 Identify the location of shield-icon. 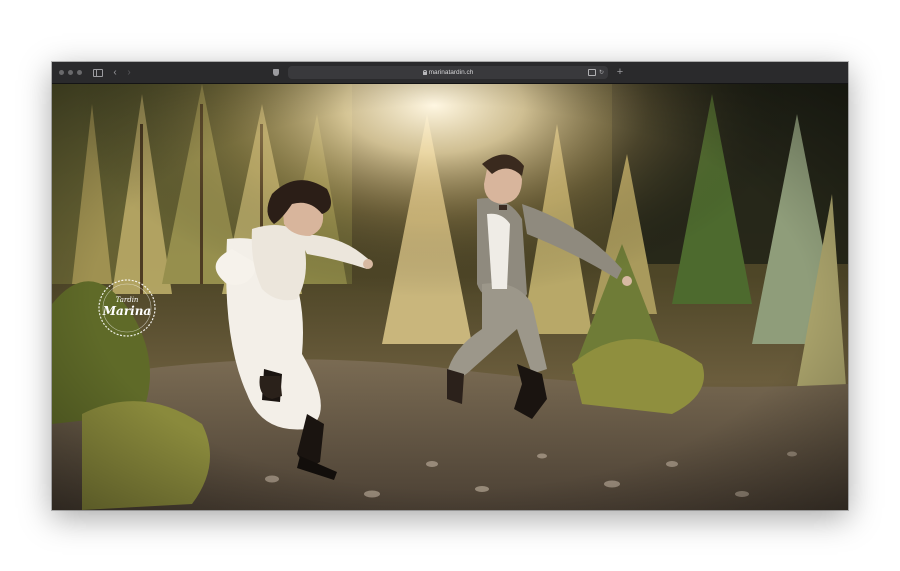
(276, 72).